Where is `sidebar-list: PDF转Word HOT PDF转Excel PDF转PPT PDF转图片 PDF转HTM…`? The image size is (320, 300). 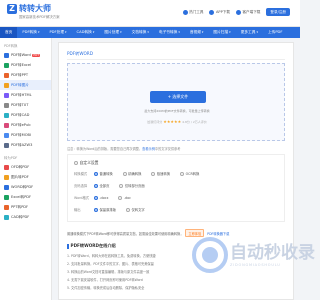 sidebar-list: PDF转Word HOT PDF转Excel PDF转PPT PDF转图片 PDF转HTM… is located at coordinates (25, 100).